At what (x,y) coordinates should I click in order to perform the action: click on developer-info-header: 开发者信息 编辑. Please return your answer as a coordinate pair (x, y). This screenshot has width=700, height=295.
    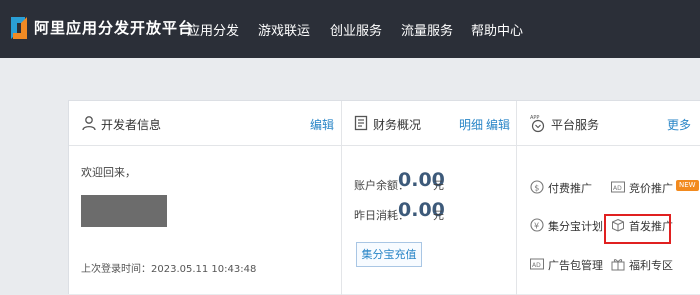
    Looking at the image, I should click on (205, 123).